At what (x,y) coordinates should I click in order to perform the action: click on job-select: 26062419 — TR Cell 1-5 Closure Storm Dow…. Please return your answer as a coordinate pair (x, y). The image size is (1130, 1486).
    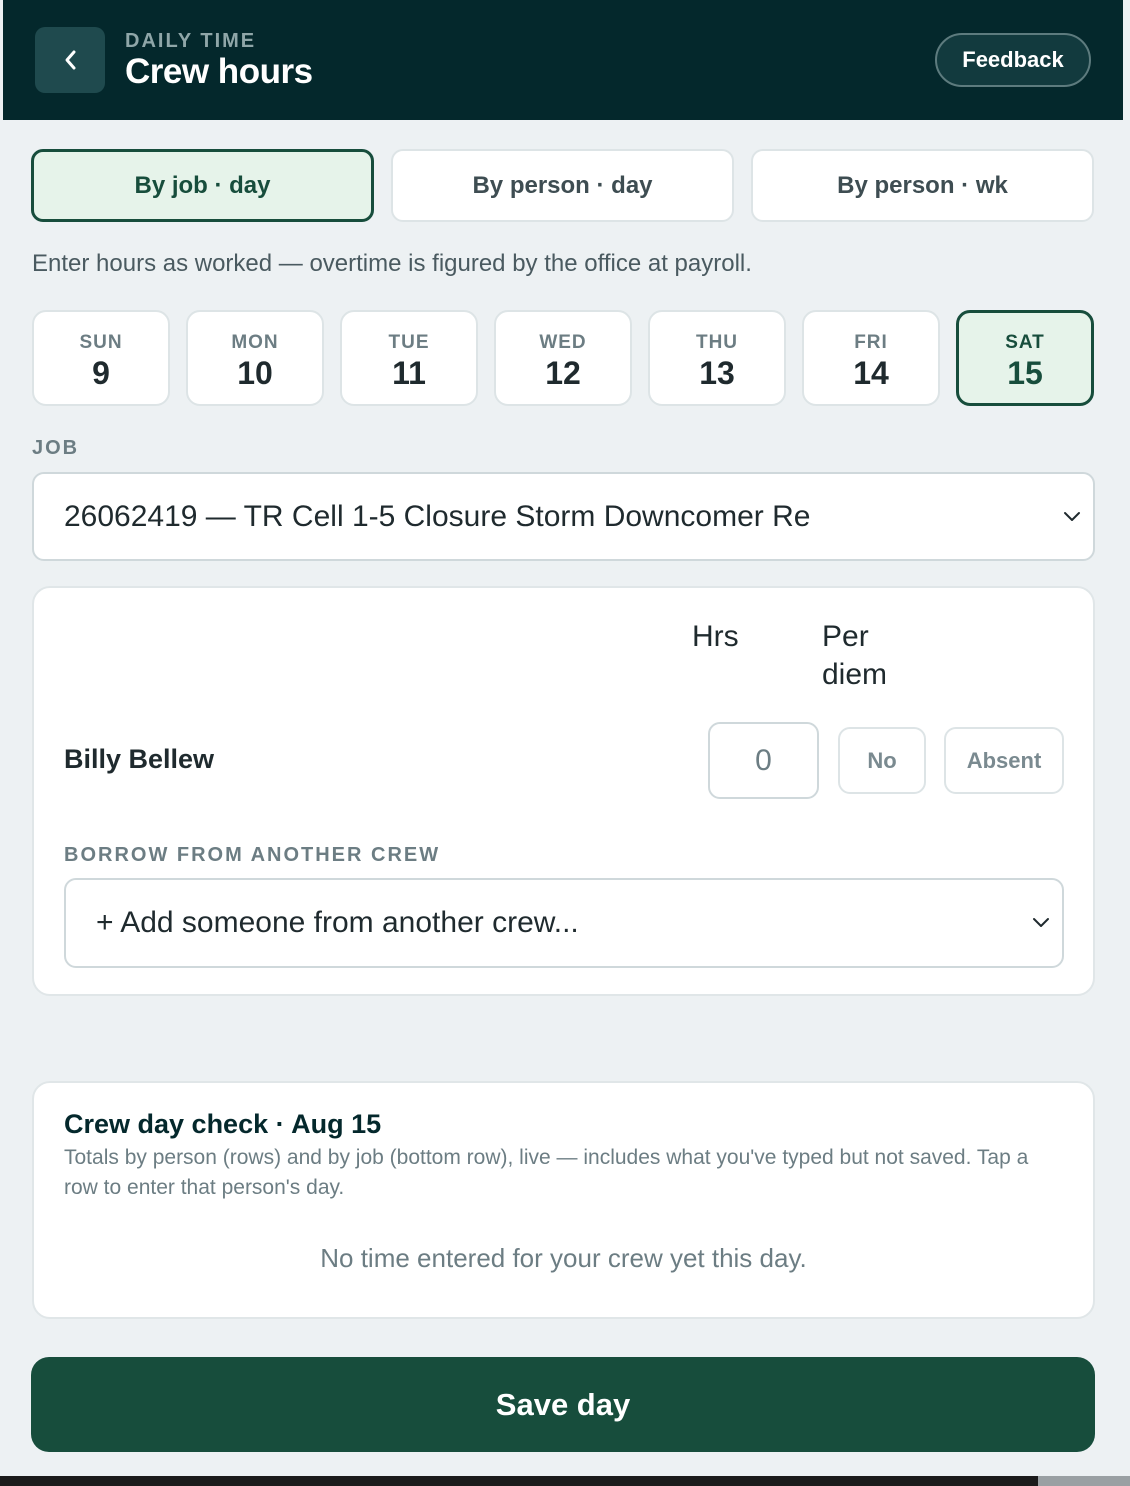
    Looking at the image, I should click on (563, 516).